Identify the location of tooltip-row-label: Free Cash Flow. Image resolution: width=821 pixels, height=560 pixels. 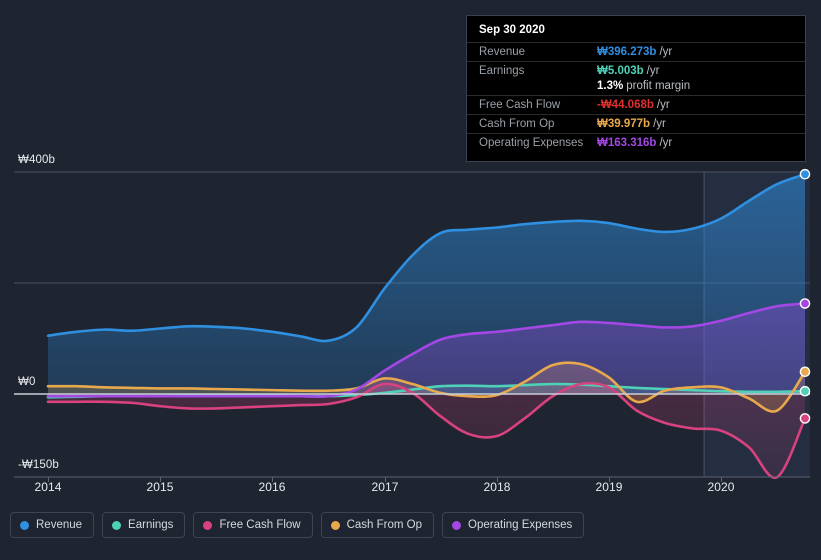
(520, 105).